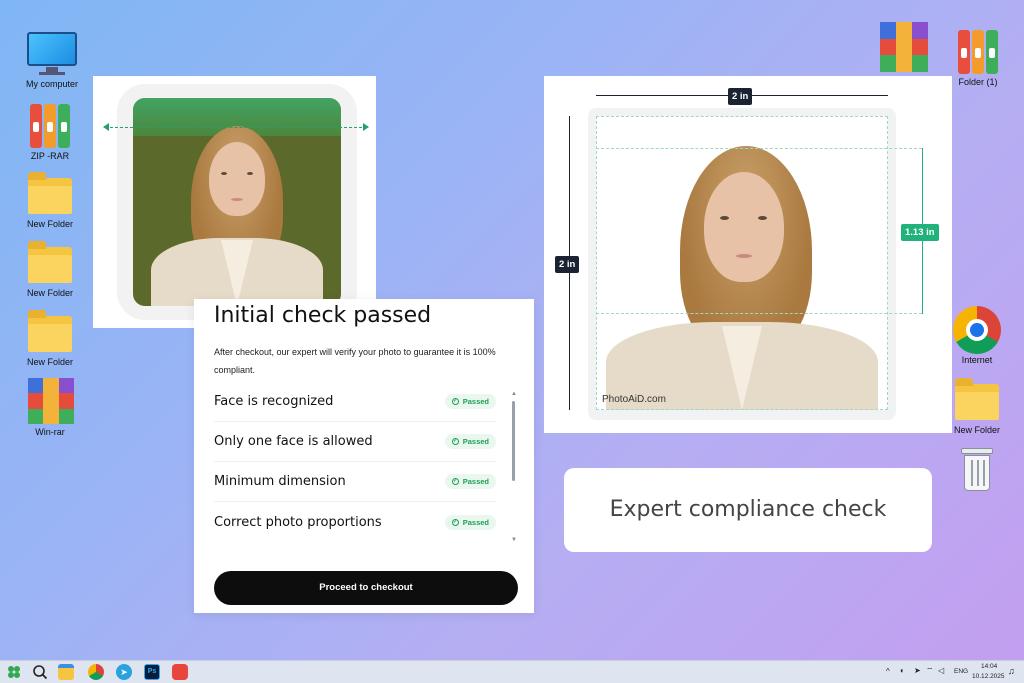 This screenshot has width=1024, height=683. Describe the element at coordinates (180, 672) in the screenshot. I see `app-icon` at that location.